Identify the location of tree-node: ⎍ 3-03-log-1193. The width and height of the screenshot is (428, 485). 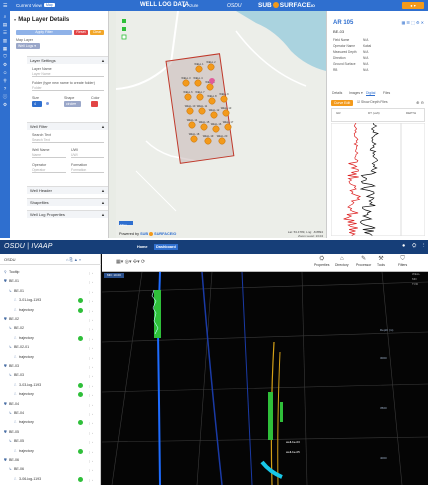
(27, 385).